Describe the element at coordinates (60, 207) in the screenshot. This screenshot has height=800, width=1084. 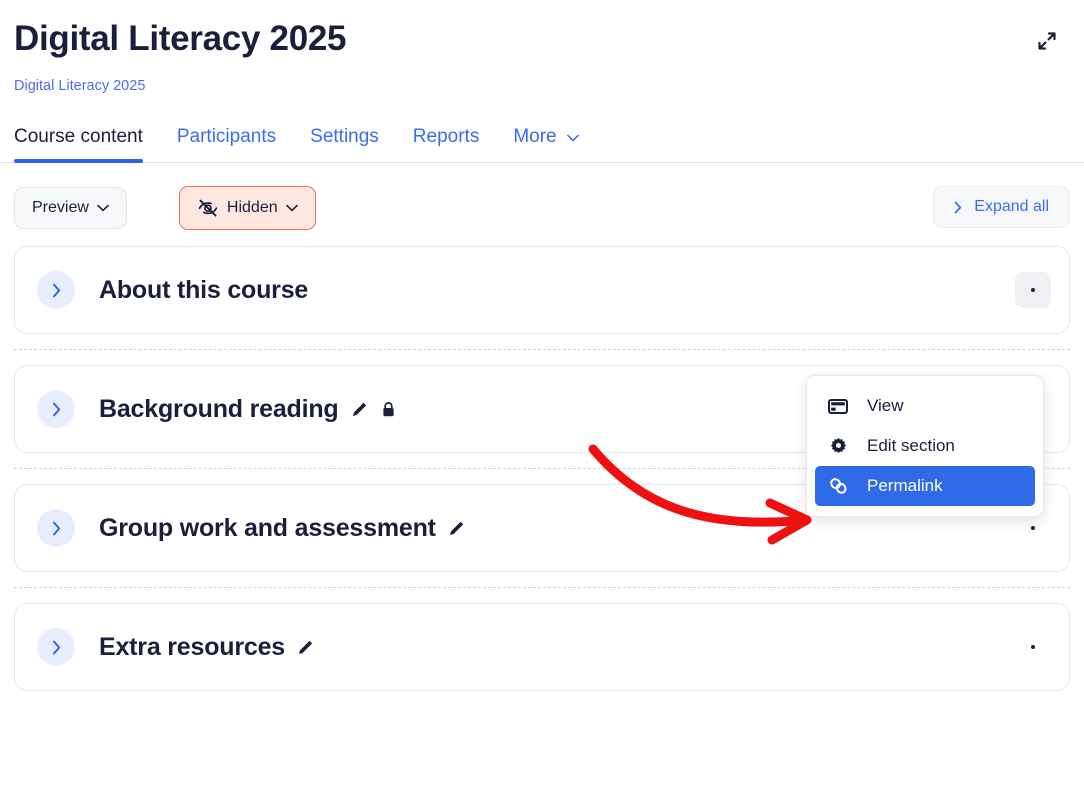
I see `preview-button-label: Preview` at that location.